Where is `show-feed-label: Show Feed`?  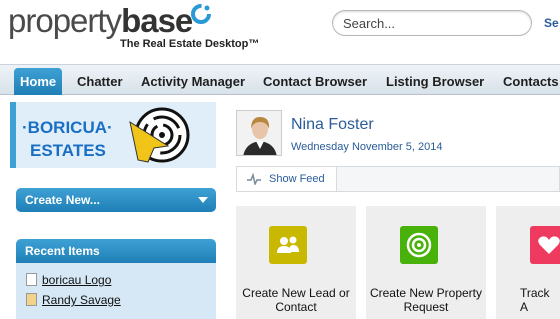 show-feed-label: Show Feed is located at coordinates (297, 179).